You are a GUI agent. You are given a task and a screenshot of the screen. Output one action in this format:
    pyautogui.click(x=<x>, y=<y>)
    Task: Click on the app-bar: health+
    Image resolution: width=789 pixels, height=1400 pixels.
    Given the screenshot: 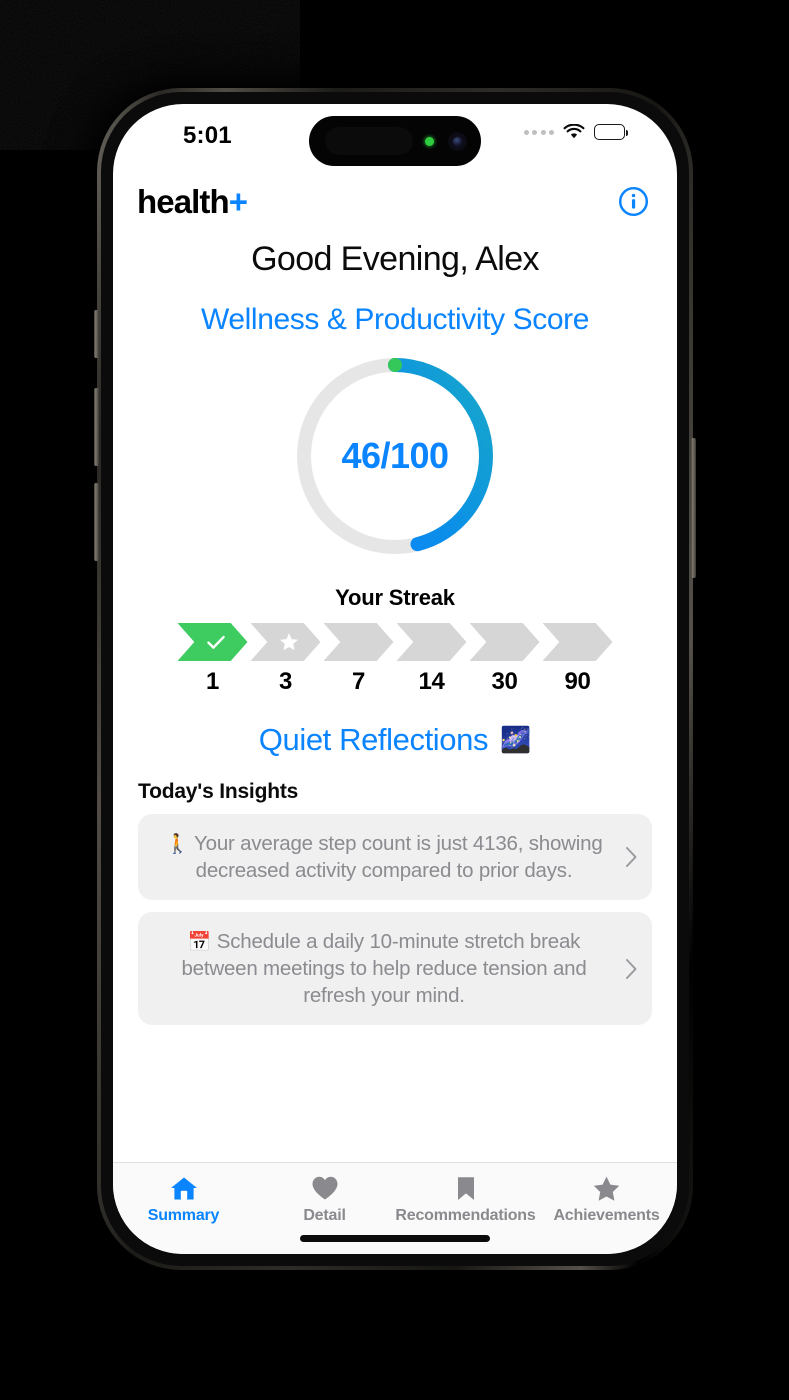 What is the action you would take?
    pyautogui.click(x=395, y=201)
    